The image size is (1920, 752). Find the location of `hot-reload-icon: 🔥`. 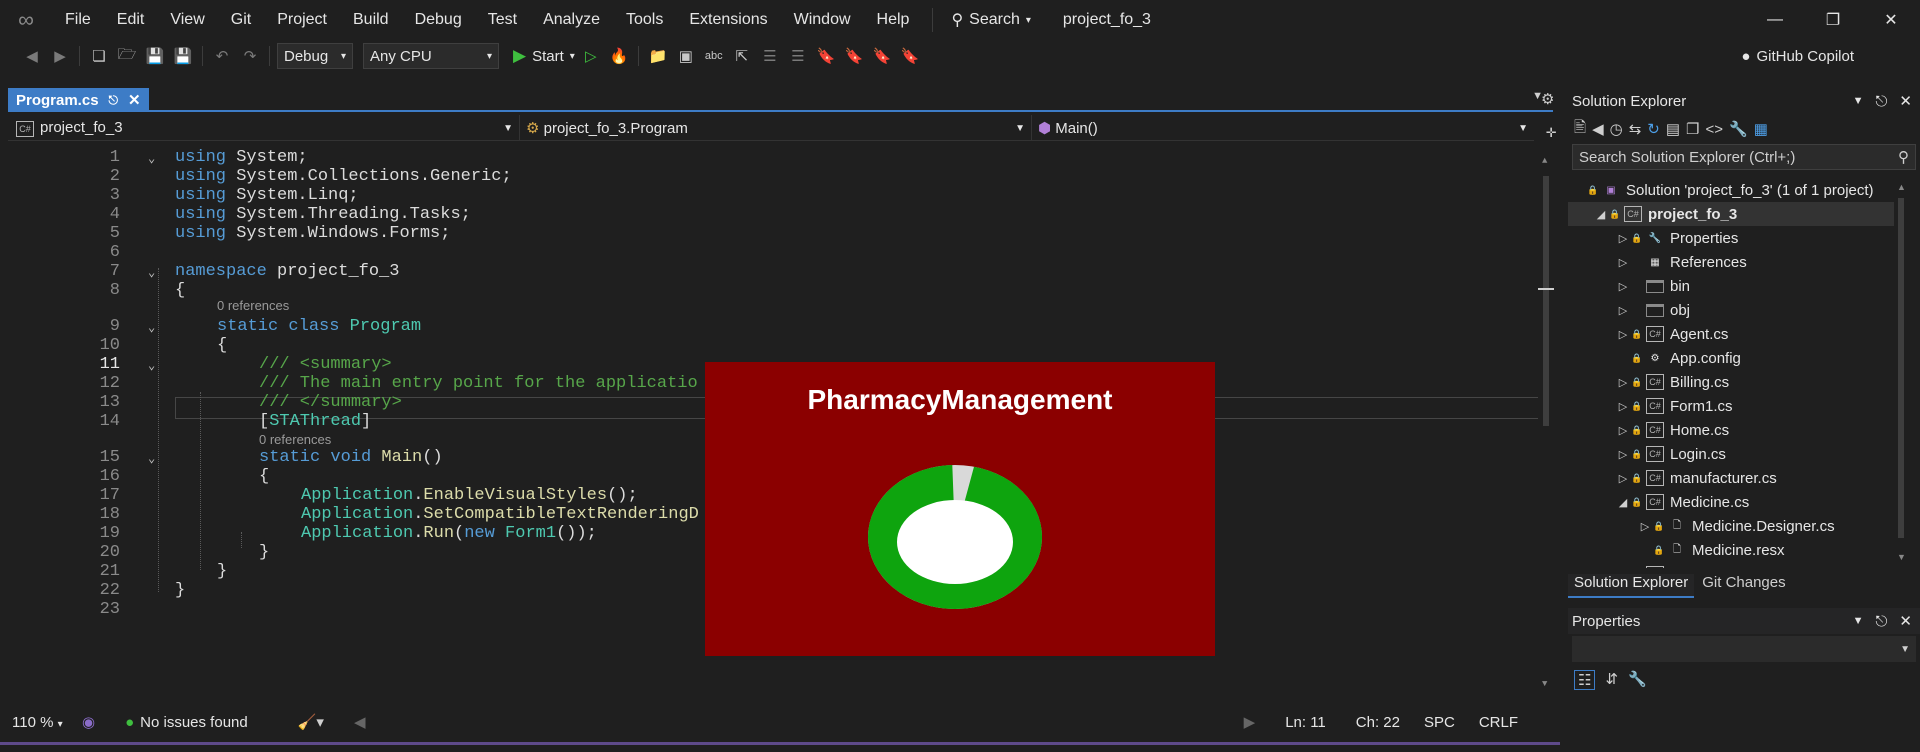

hot-reload-icon: 🔥 is located at coordinates (619, 56).